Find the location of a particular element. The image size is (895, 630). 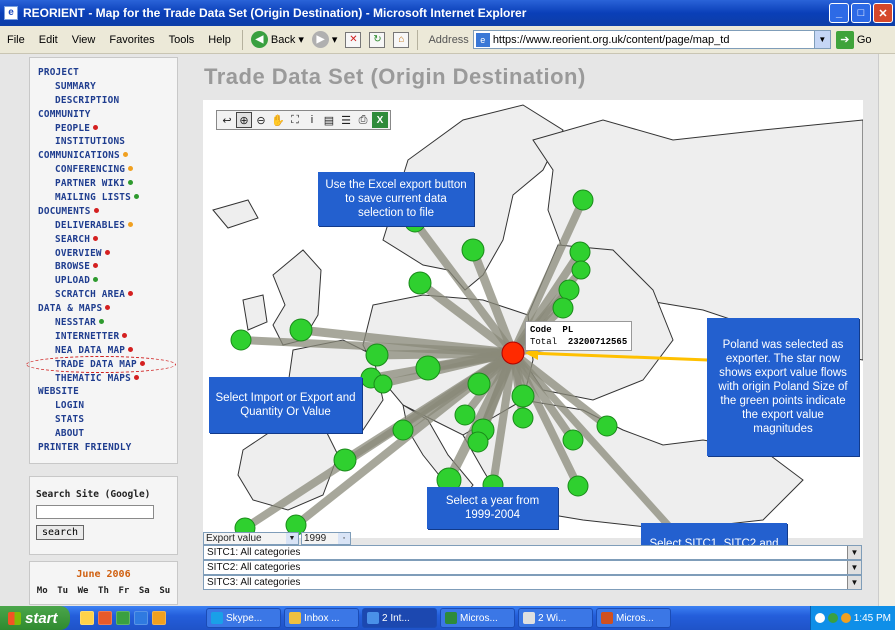

zoom-in-icon: ⊕ is located at coordinates (244, 120).